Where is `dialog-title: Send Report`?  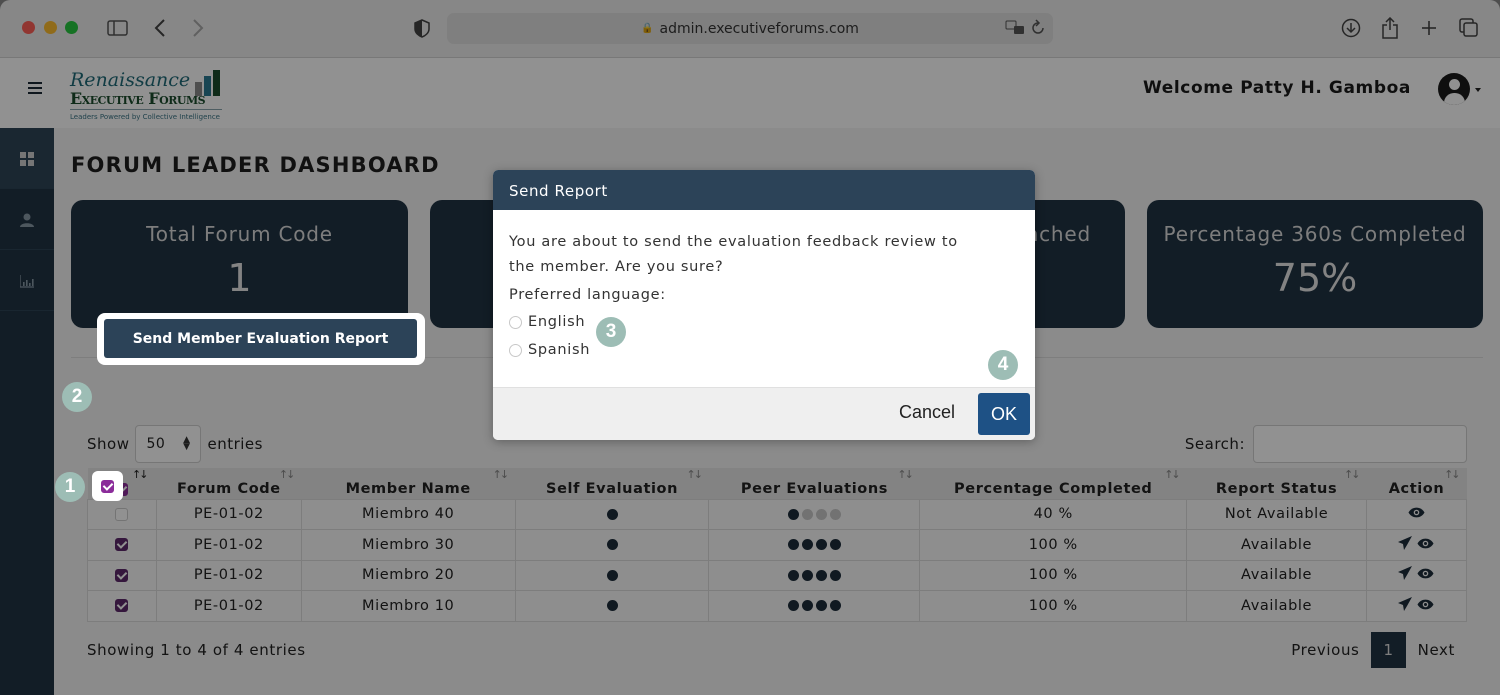 dialog-title: Send Report is located at coordinates (764, 190).